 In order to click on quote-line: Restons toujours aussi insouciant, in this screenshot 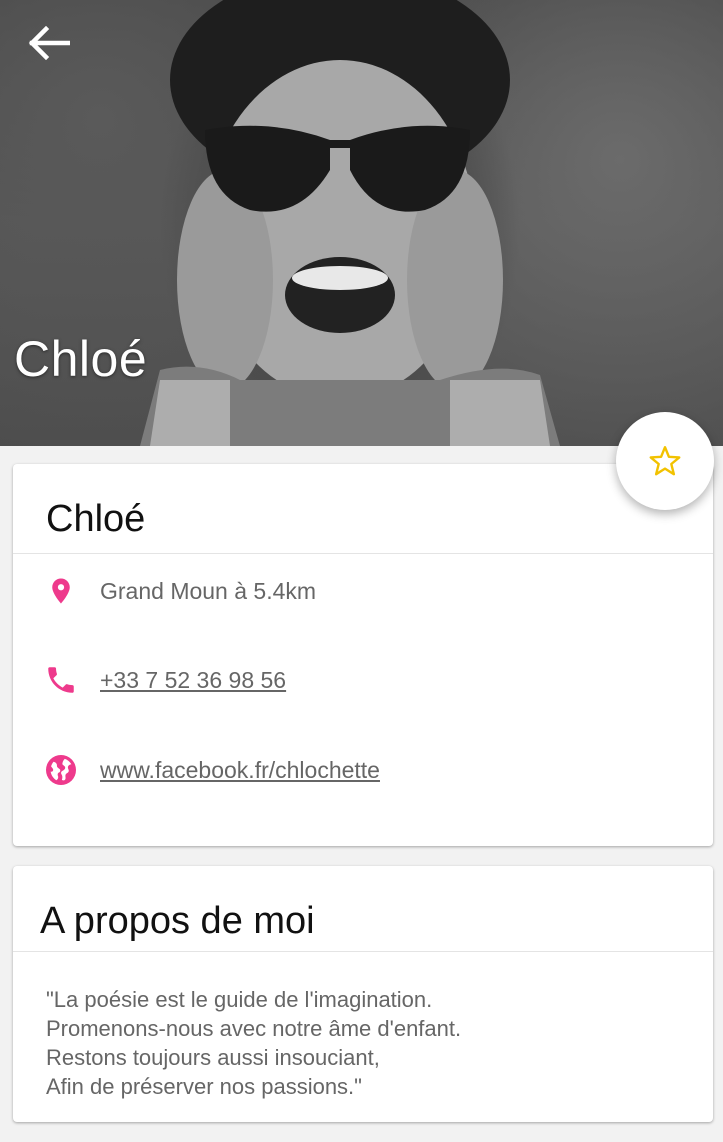, I will do `click(213, 1057)`.